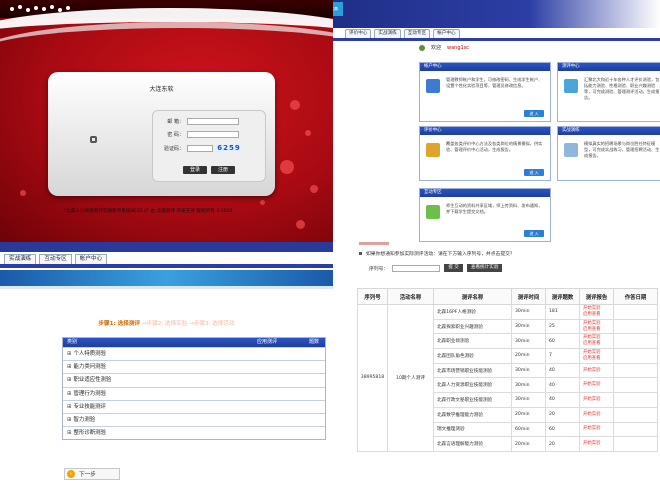  Describe the element at coordinates (229, 148) in the screenshot. I see `captcha-image: 6259` at that location.